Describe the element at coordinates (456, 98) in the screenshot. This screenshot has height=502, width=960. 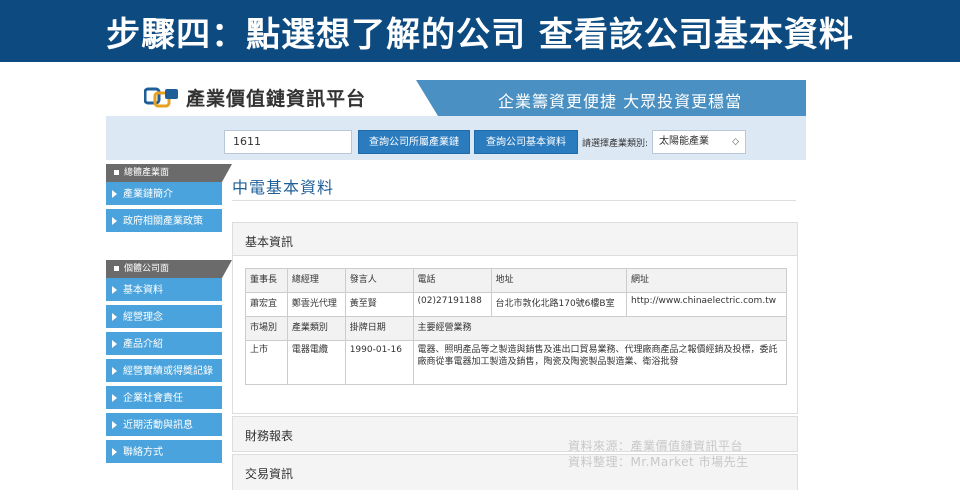
I see `site-header: 產業價值鏈資訊平台 企業籌資更便捷 大眾投資更穩當` at that location.